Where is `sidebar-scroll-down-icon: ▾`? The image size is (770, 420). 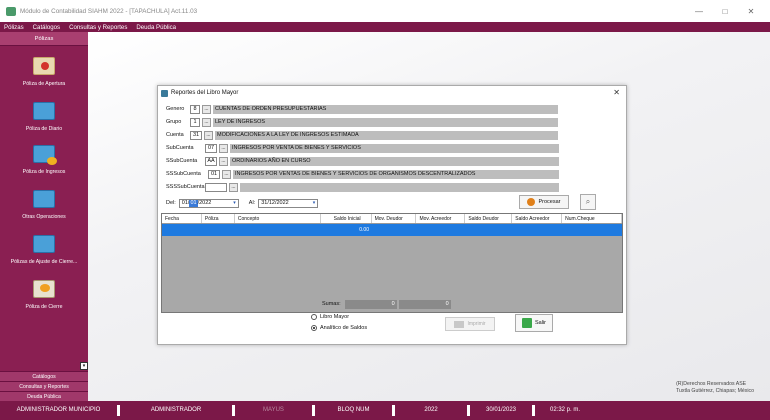 sidebar-scroll-down-icon: ▾ is located at coordinates (84, 366).